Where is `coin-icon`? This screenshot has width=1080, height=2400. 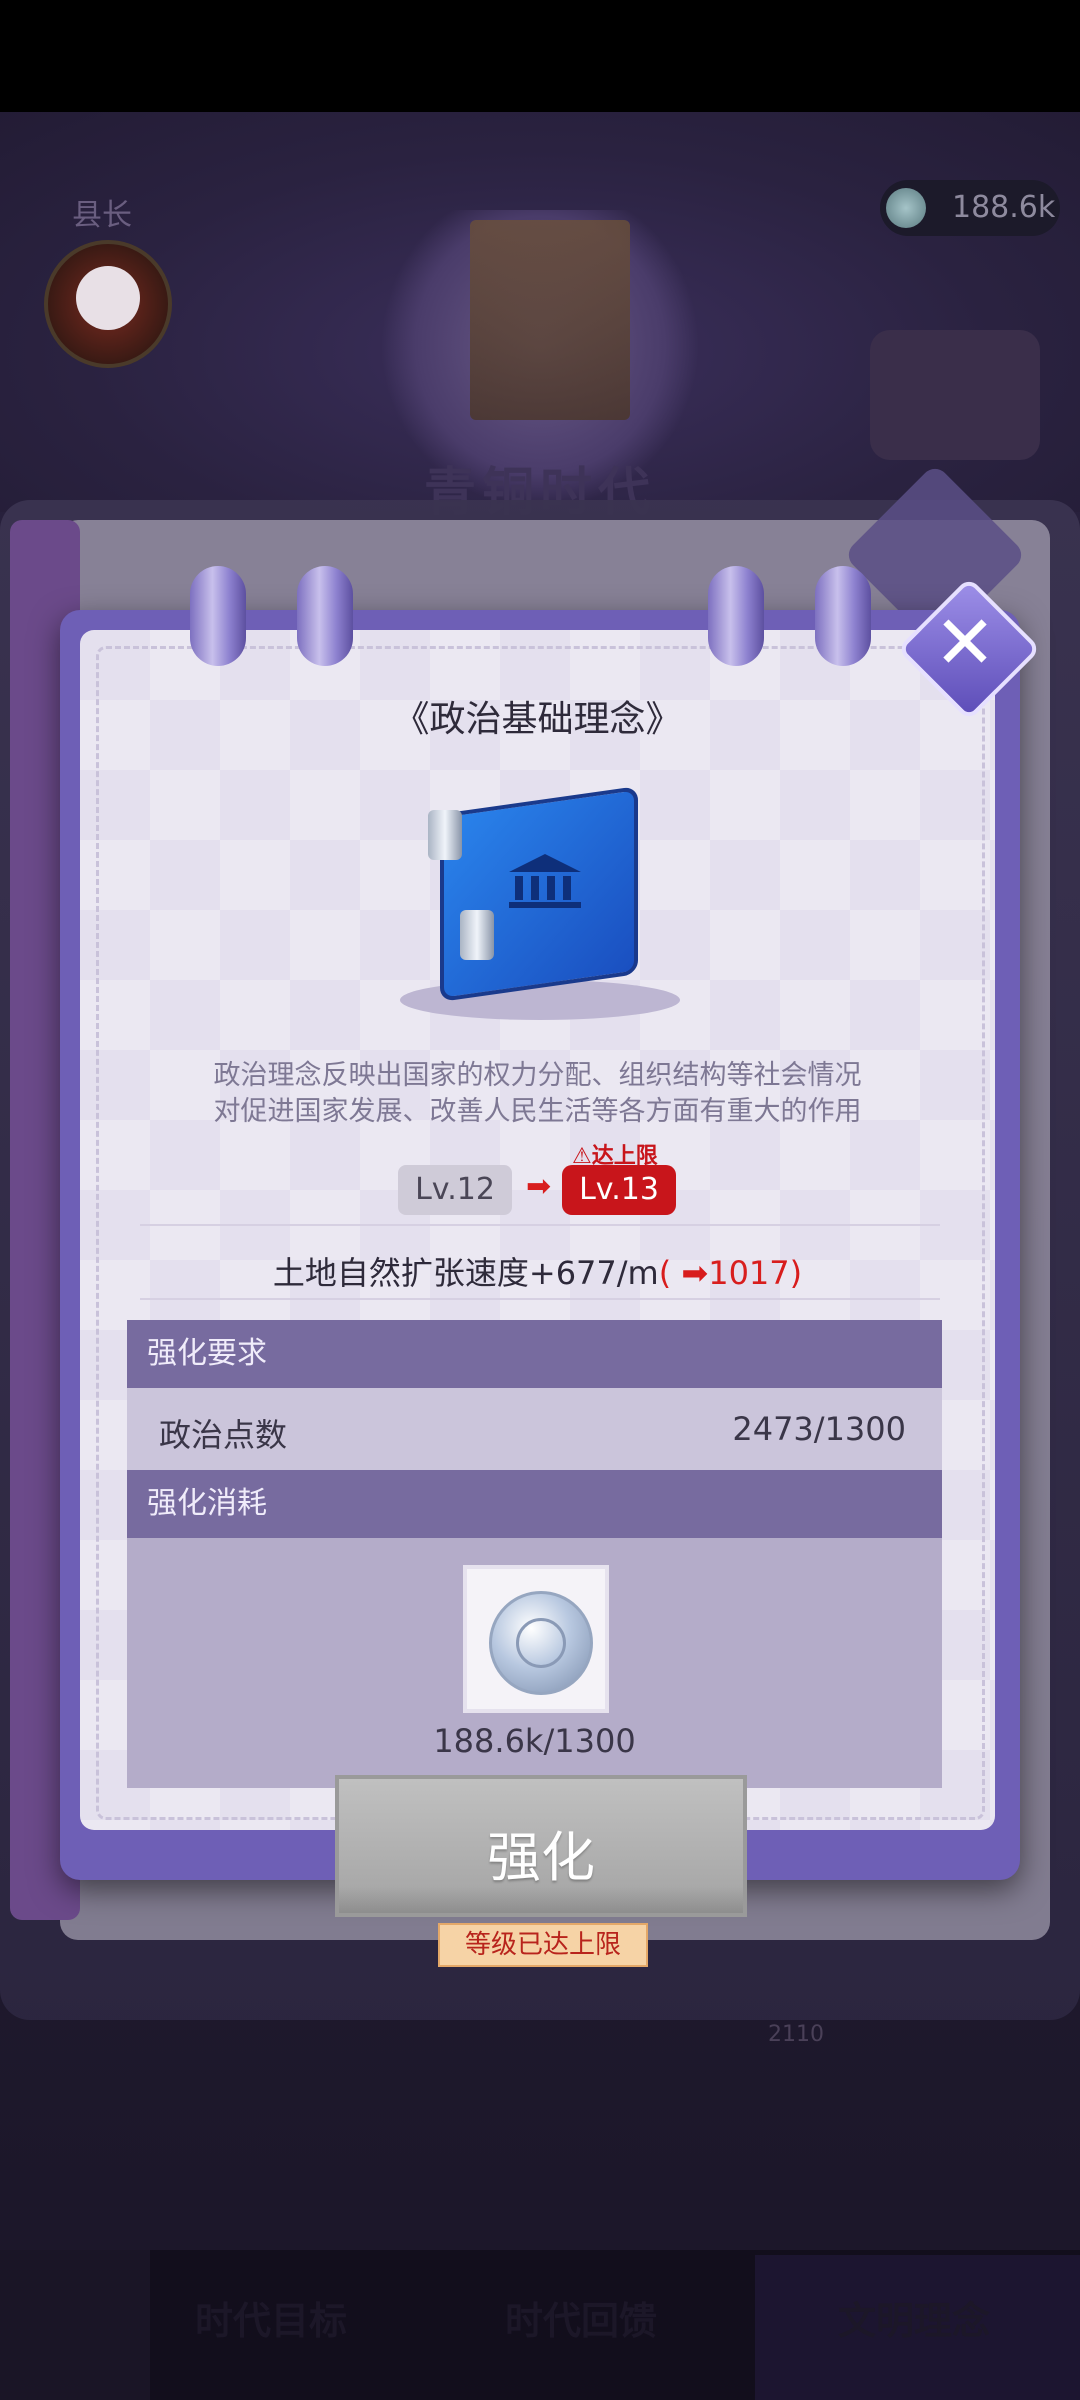 coin-icon is located at coordinates (906, 208).